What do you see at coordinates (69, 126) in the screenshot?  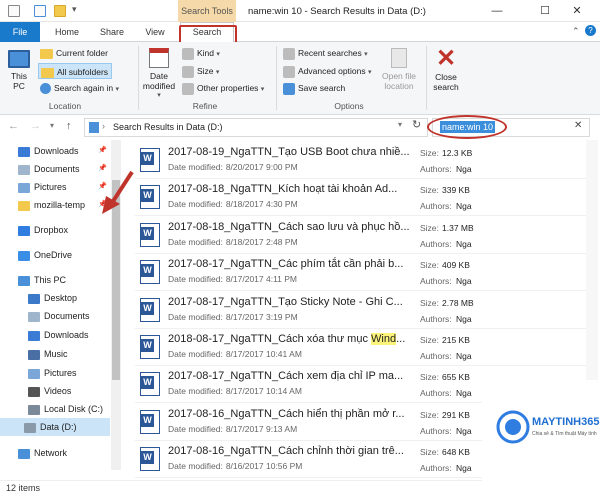 I see `up-icon: ↑` at bounding box center [69, 126].